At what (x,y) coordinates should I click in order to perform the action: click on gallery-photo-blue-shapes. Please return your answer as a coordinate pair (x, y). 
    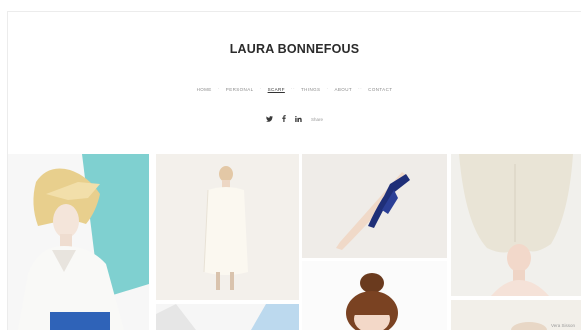
    Looking at the image, I should click on (227, 317).